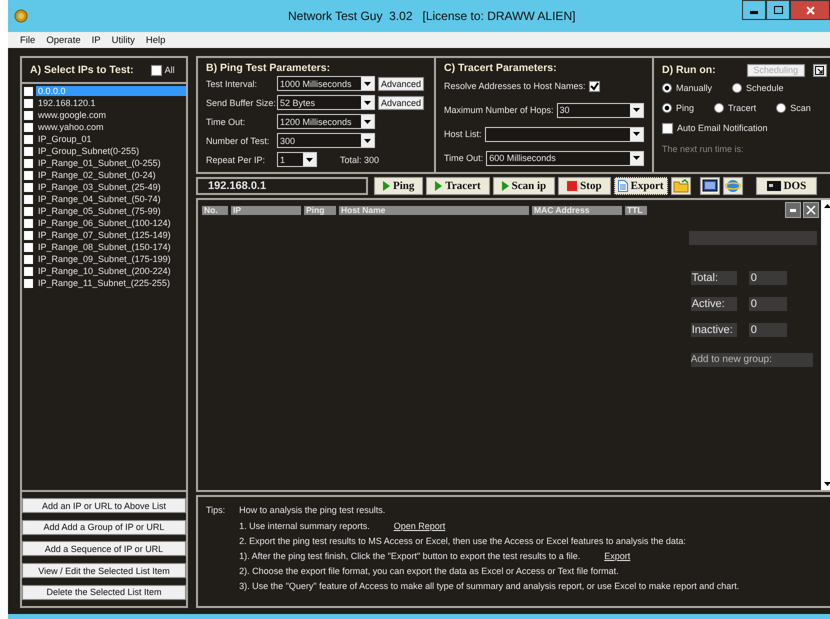  I want to click on group-name-field, so click(752, 238).